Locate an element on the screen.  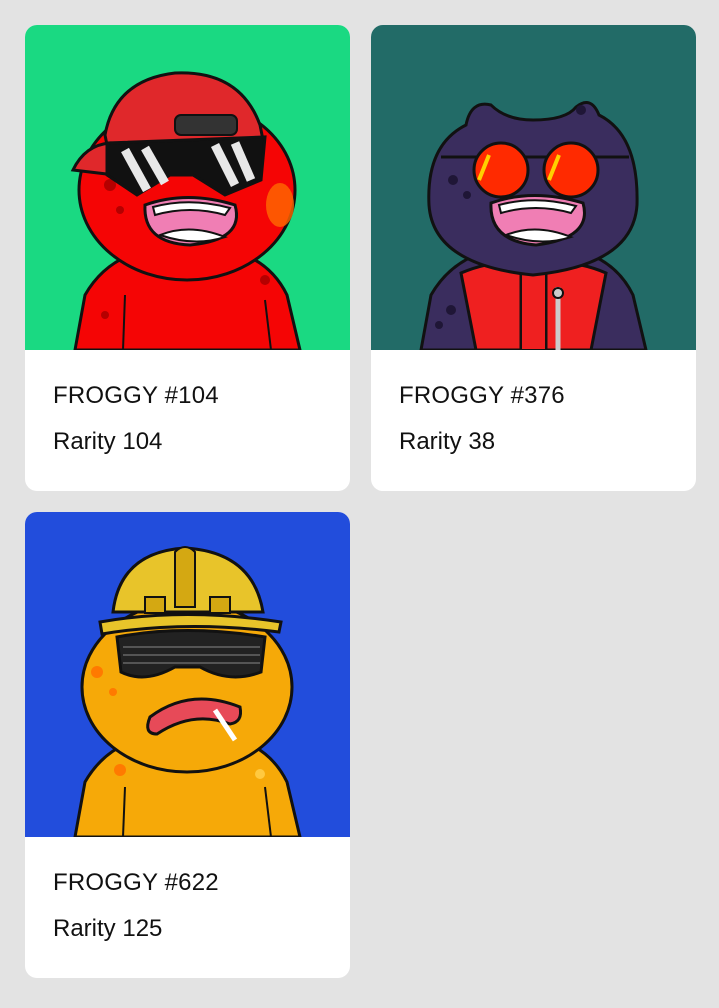
nft-name: FROGGY #104 is located at coordinates (136, 395).